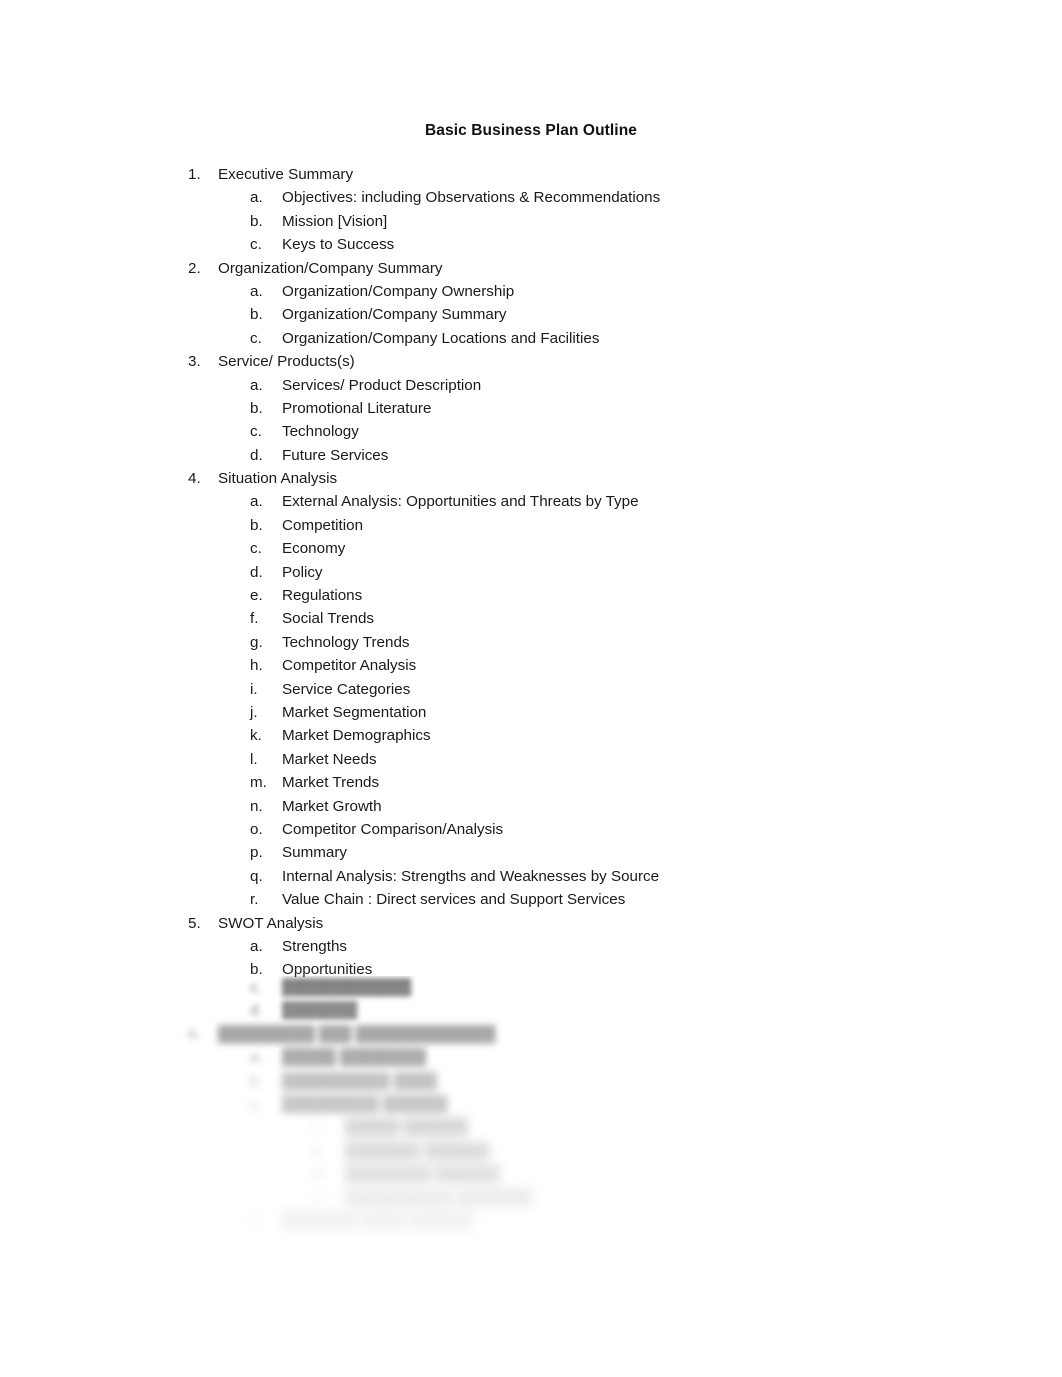 The width and height of the screenshot is (1062, 1377). What do you see at coordinates (531, 1127) in the screenshot?
I see `outline-item: i. █████ ██████` at bounding box center [531, 1127].